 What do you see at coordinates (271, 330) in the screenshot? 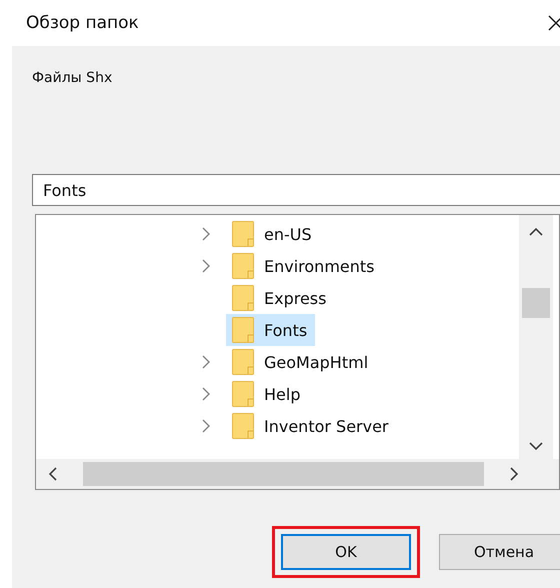
I see `folder-item: Fonts` at bounding box center [271, 330].